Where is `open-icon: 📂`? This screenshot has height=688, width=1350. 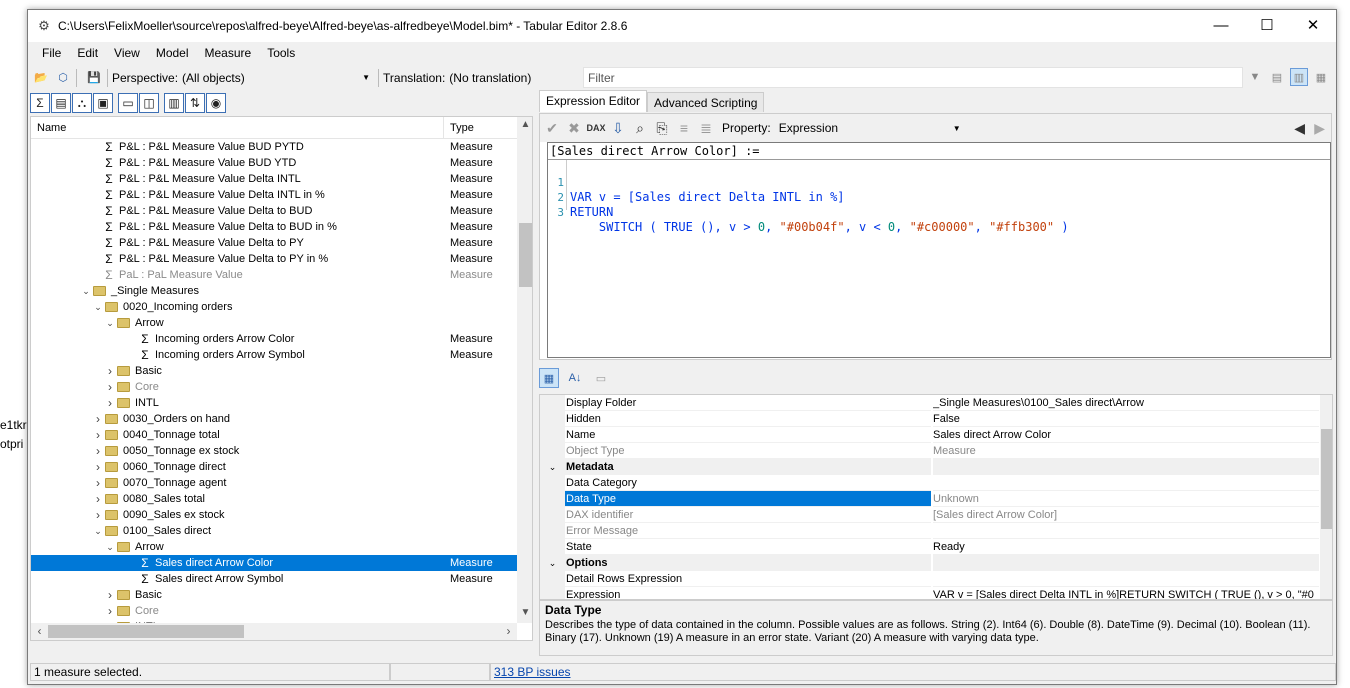
open-icon: 📂 is located at coordinates (41, 78).